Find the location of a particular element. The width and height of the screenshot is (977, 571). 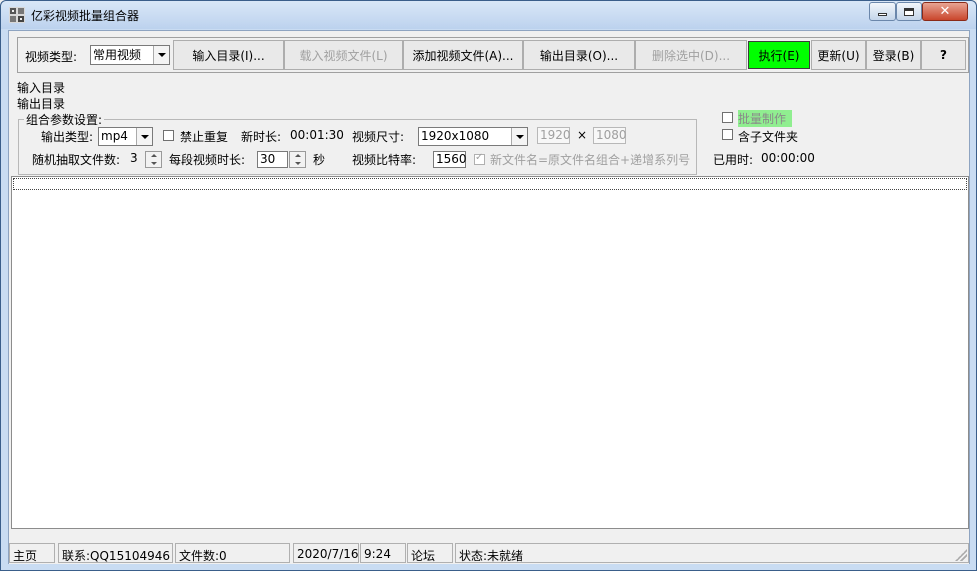

video-type-select: 常用视频 is located at coordinates (130, 55).